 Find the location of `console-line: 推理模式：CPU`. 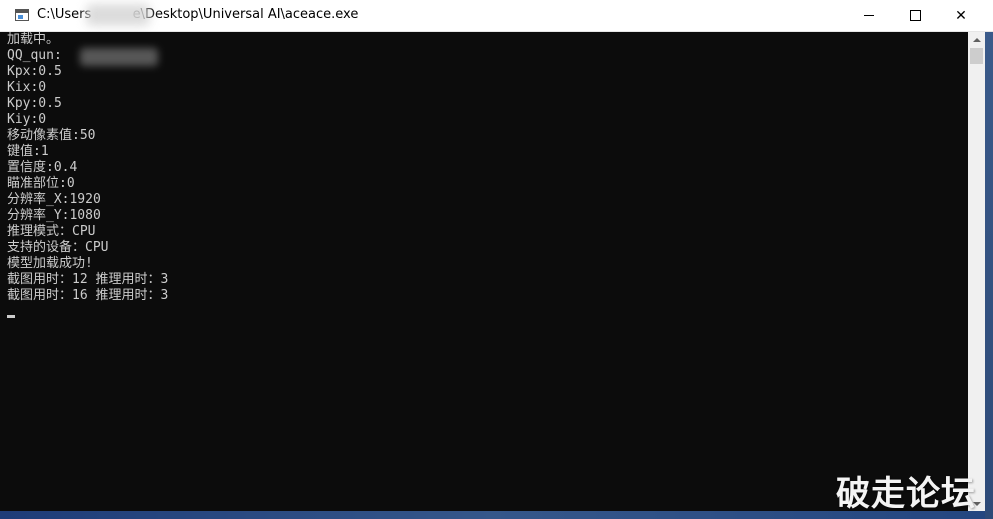

console-line: 推理模式：CPU is located at coordinates (51, 231).